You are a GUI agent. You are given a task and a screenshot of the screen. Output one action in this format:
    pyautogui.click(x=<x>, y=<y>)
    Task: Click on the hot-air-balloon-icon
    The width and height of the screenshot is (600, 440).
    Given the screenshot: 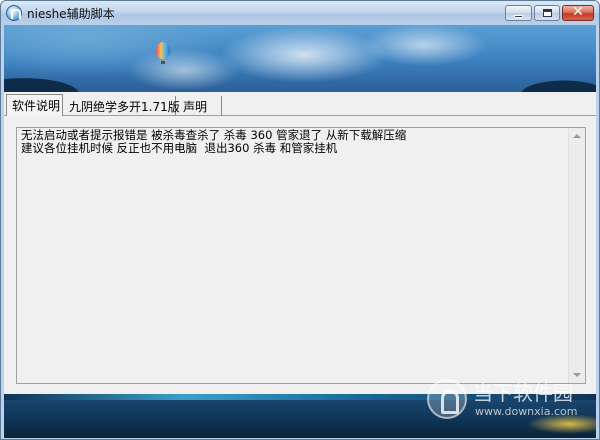 What is the action you would take?
    pyautogui.click(x=163, y=50)
    